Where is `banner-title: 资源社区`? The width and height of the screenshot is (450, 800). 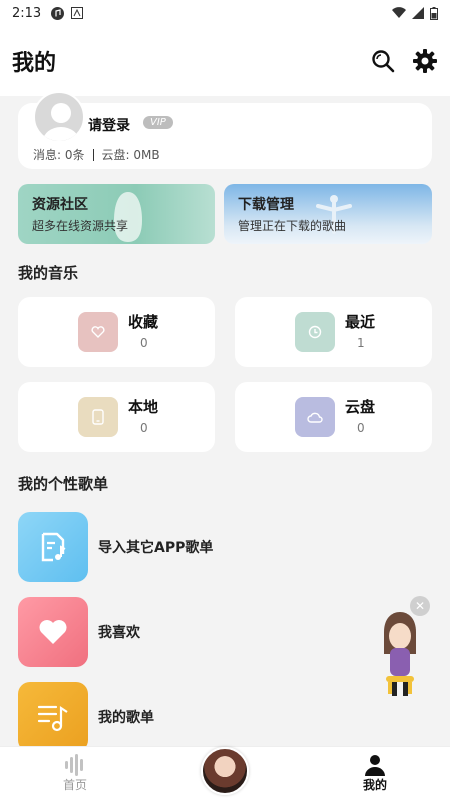
banner-title: 资源社区 is located at coordinates (60, 205).